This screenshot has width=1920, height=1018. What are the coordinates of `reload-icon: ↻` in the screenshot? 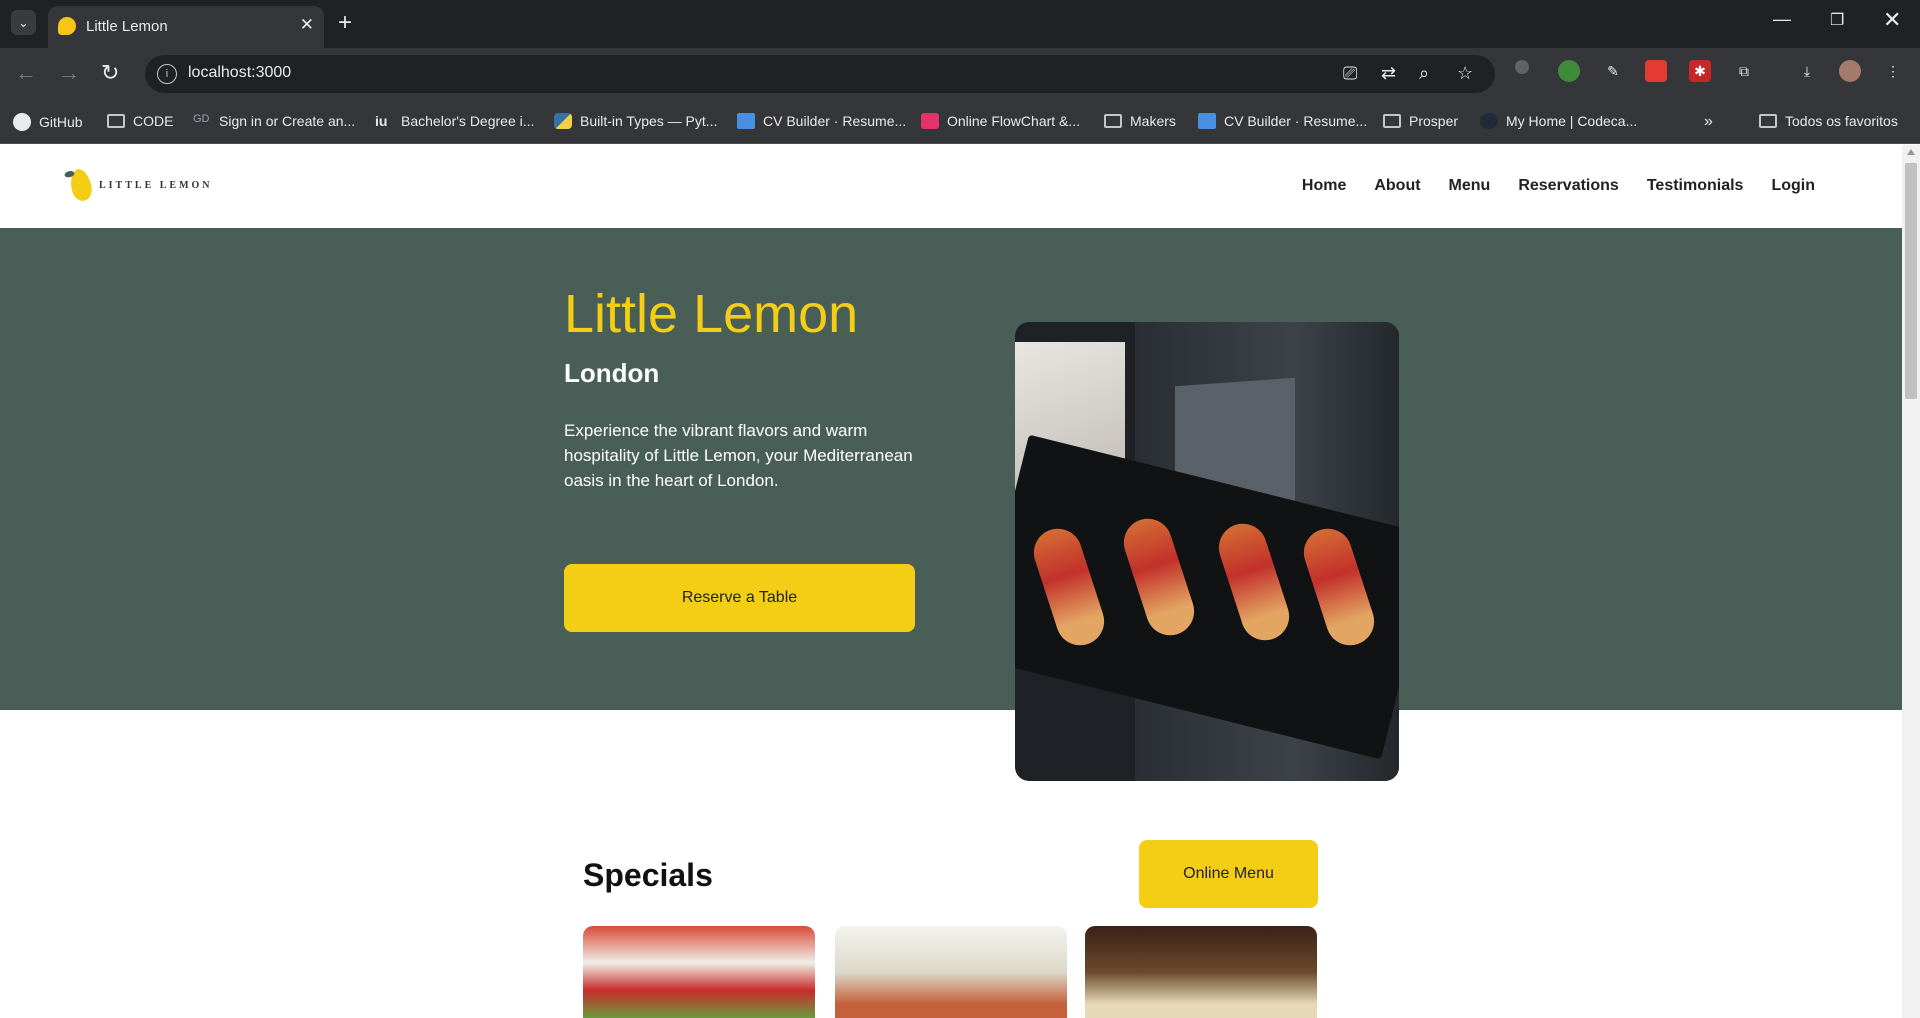 It's located at (110, 73).